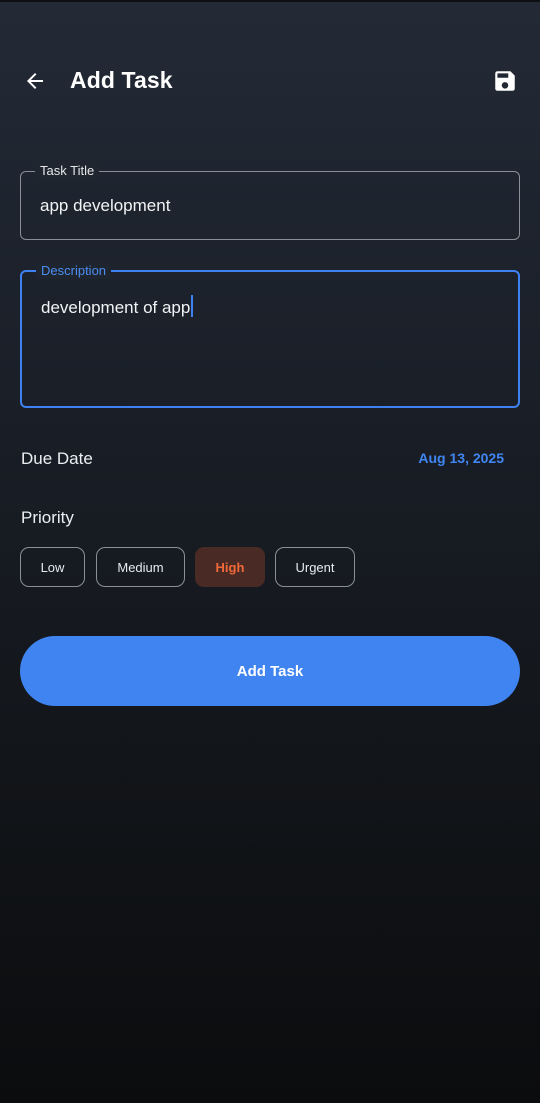 Image resolution: width=540 pixels, height=1103 pixels. What do you see at coordinates (270, 1) in the screenshot?
I see `status-bar-edge` at bounding box center [270, 1].